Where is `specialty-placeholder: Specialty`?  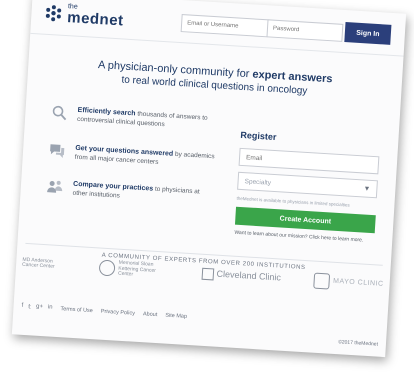 specialty-placeholder: Specialty is located at coordinates (258, 182).